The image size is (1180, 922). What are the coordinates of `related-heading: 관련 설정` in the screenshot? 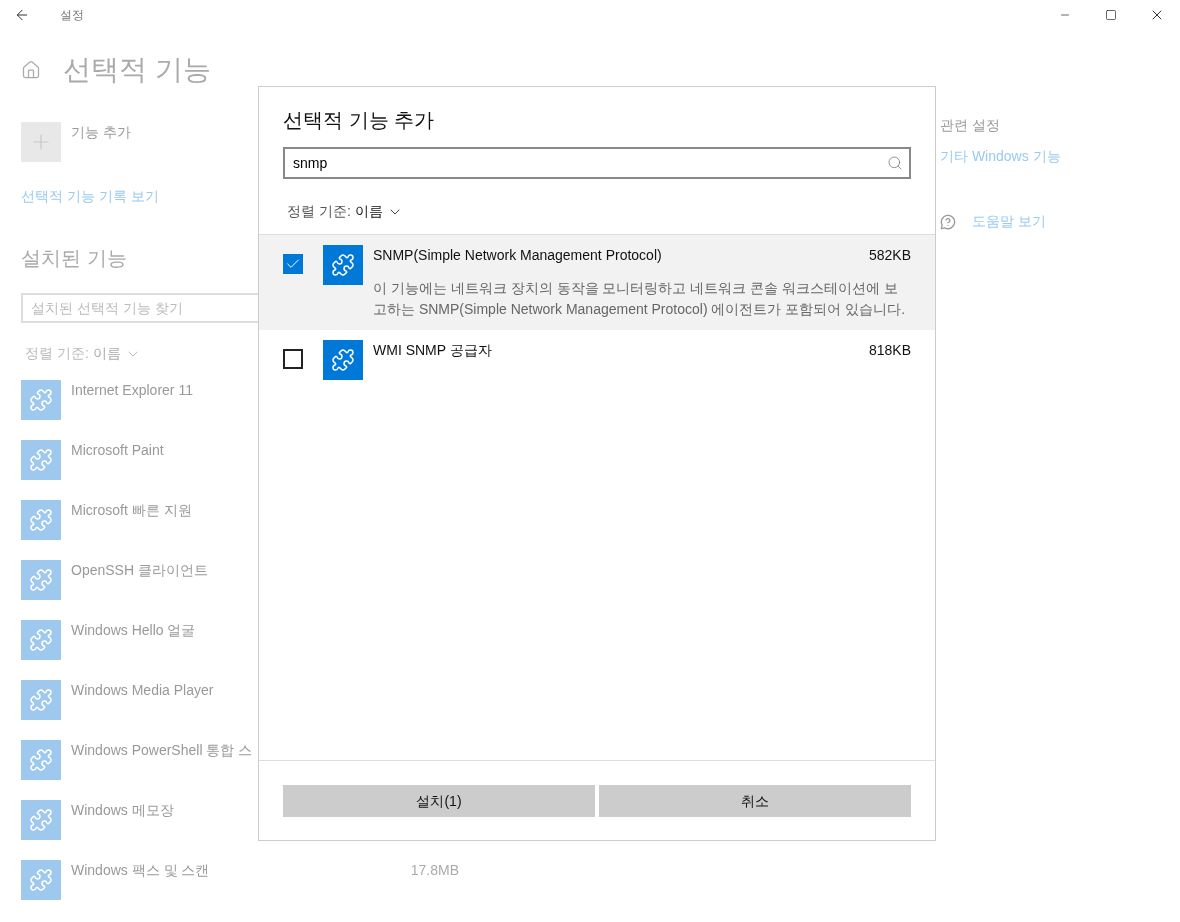 It's located at (970, 125).